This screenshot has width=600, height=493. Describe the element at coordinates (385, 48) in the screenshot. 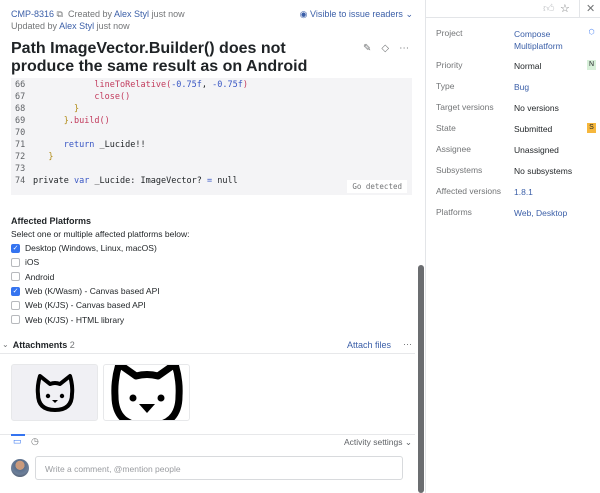

I see `tag-icon: ◇` at that location.